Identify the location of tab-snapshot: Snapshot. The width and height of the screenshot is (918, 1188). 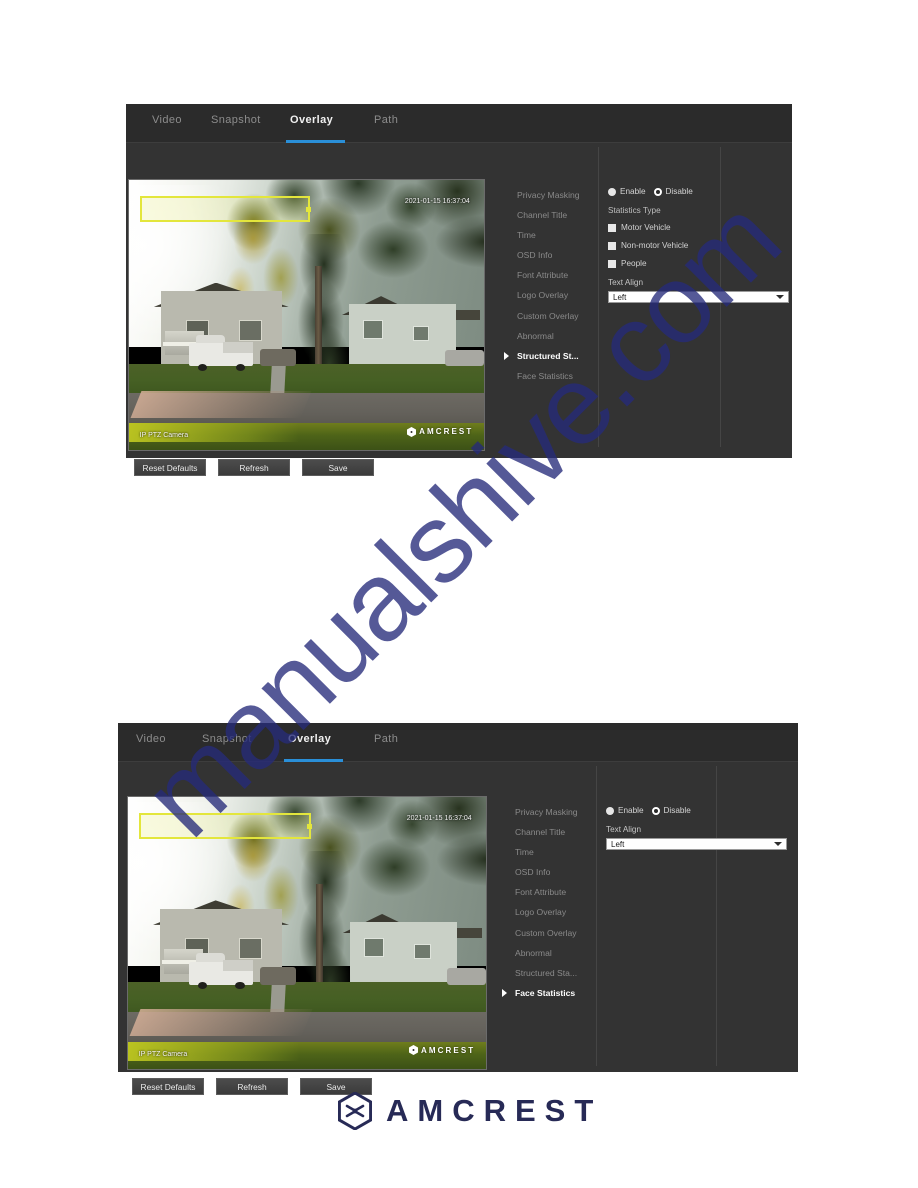
(236, 120).